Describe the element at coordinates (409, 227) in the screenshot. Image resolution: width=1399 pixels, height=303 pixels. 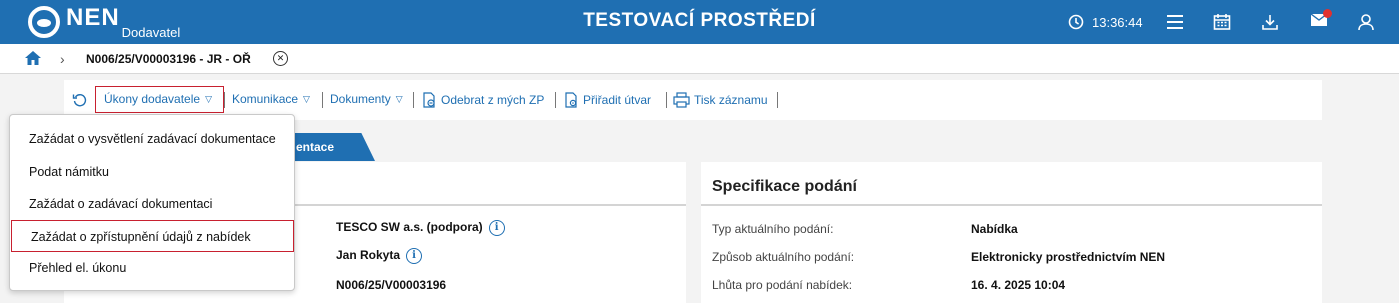
I see `contact-organization: TESCO SW a.s. (podpora)` at that location.